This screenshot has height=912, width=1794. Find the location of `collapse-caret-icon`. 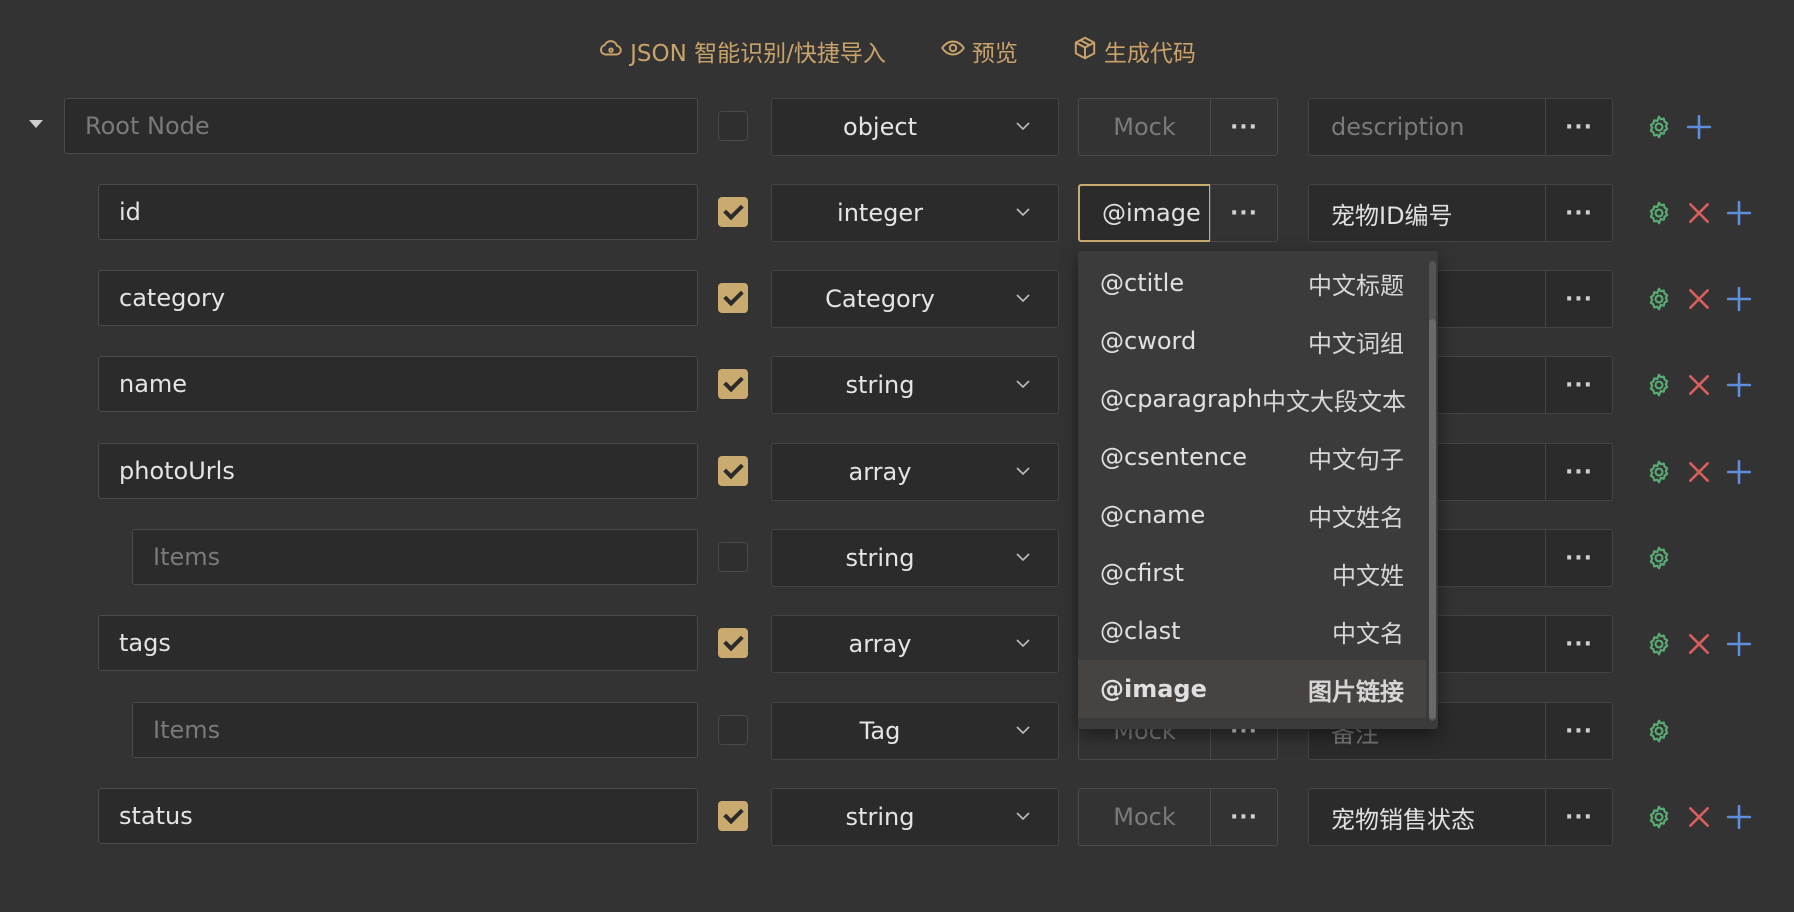

collapse-caret-icon is located at coordinates (36, 124).